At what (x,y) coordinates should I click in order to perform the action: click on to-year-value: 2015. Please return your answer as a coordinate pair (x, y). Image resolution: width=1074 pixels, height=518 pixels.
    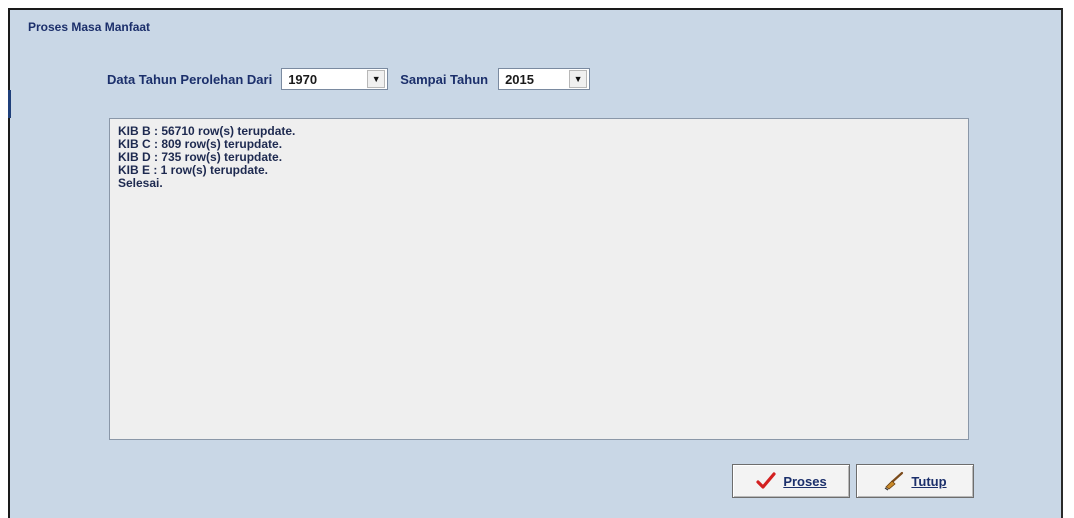
    Looking at the image, I should click on (519, 79).